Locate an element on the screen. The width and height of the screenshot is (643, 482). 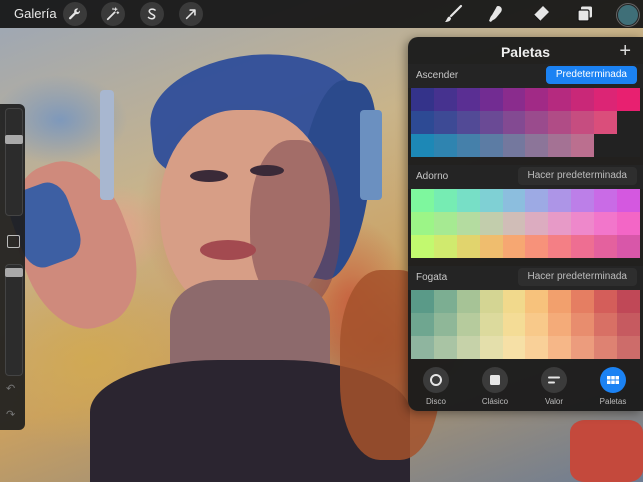
tab-clasico: Clásico is located at coordinates (495, 386).